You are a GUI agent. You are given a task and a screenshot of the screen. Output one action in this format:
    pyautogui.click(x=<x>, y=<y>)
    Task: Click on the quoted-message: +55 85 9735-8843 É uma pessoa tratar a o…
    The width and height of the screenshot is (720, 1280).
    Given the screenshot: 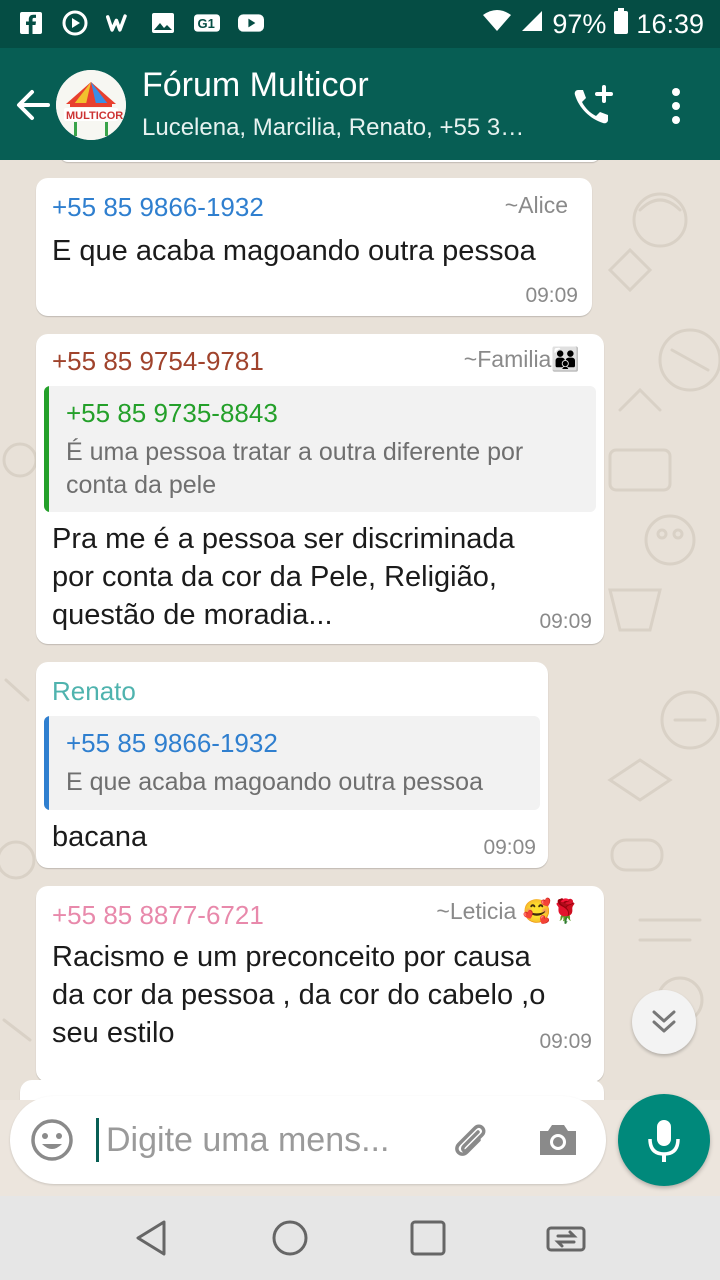 What is the action you would take?
    pyautogui.click(x=320, y=449)
    